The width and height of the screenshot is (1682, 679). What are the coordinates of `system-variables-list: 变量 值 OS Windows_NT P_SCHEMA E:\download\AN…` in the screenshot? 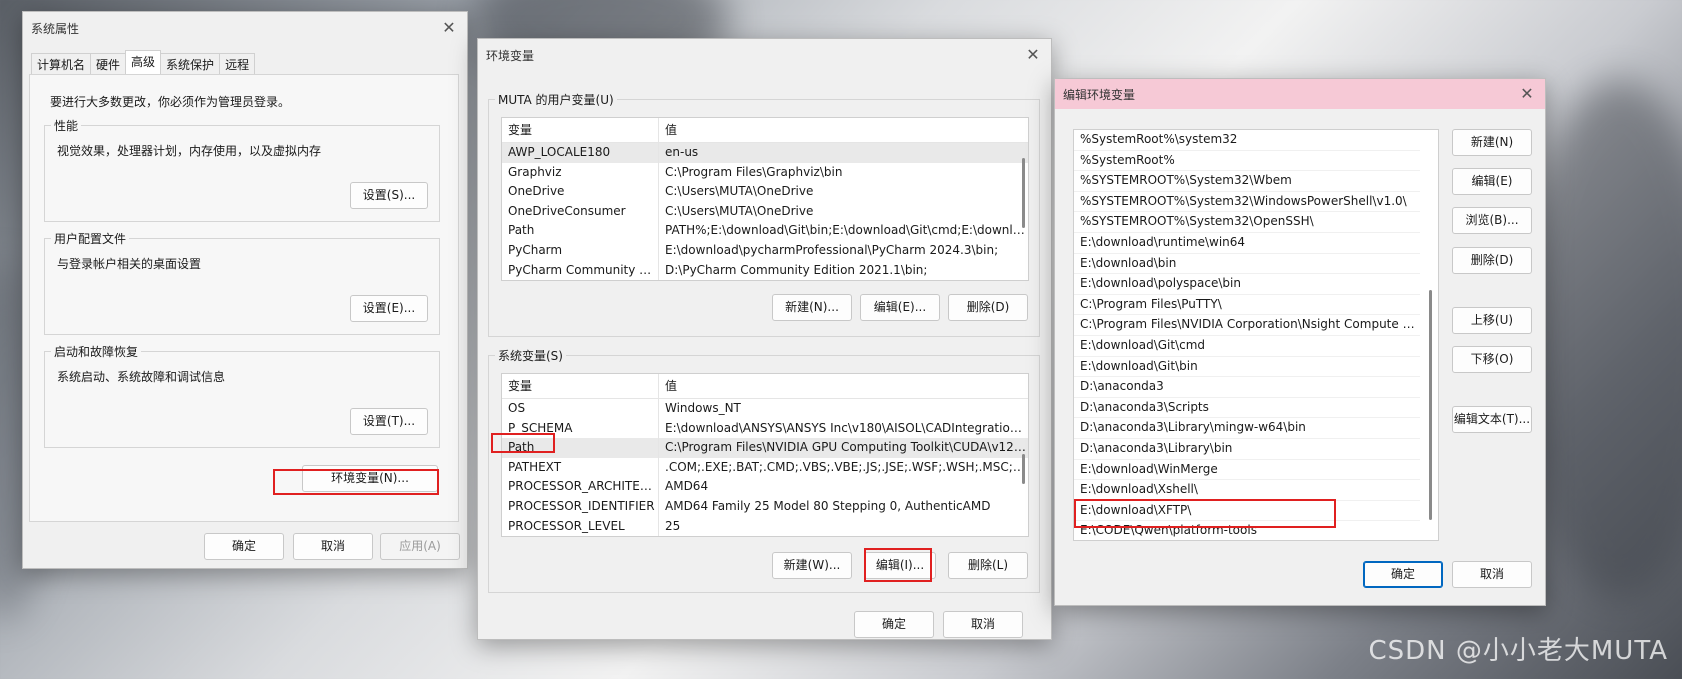 It's located at (765, 455).